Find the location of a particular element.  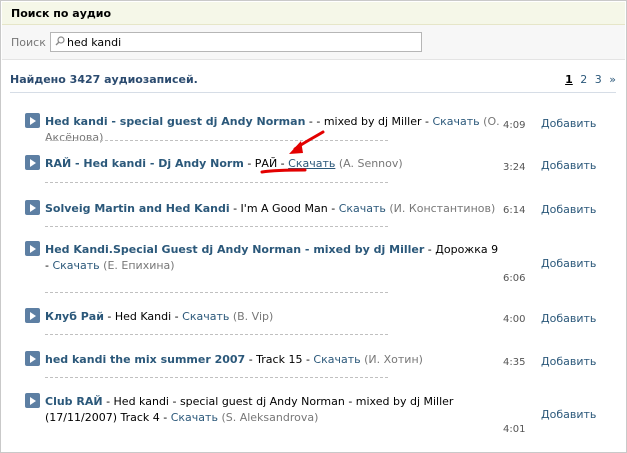

track-title: - Hed Kandi - is located at coordinates (143, 316).